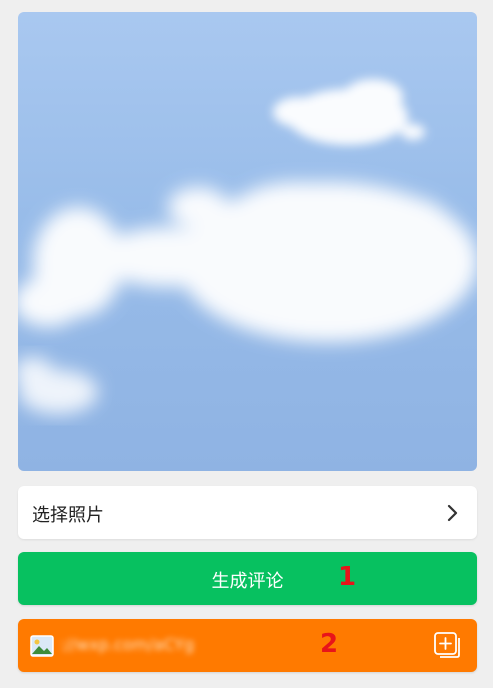  What do you see at coordinates (447, 645) in the screenshot?
I see `add-icon` at bounding box center [447, 645].